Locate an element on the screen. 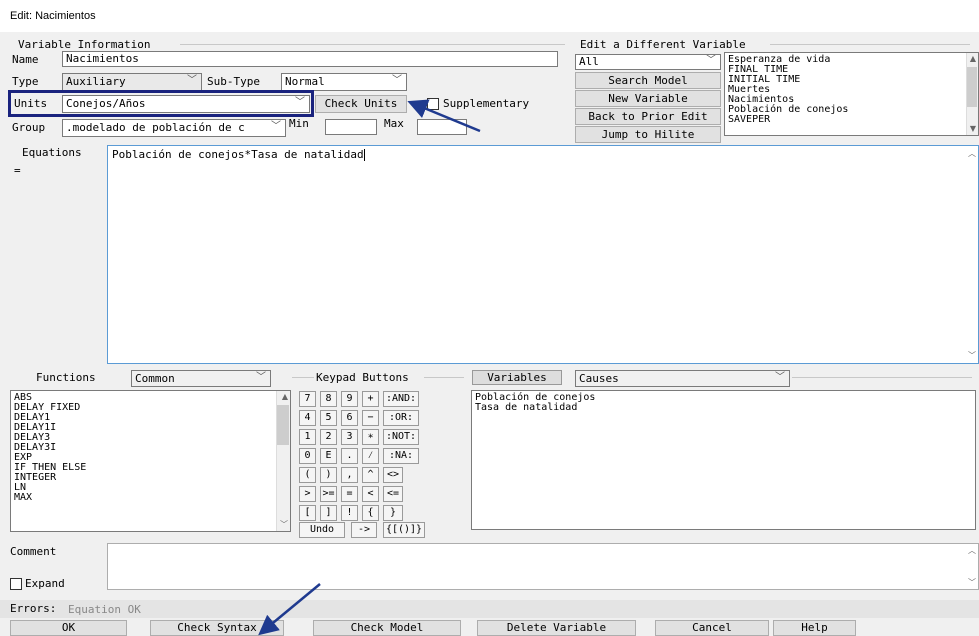 The width and height of the screenshot is (979, 636). brackets-button: {[()]} is located at coordinates (404, 530).